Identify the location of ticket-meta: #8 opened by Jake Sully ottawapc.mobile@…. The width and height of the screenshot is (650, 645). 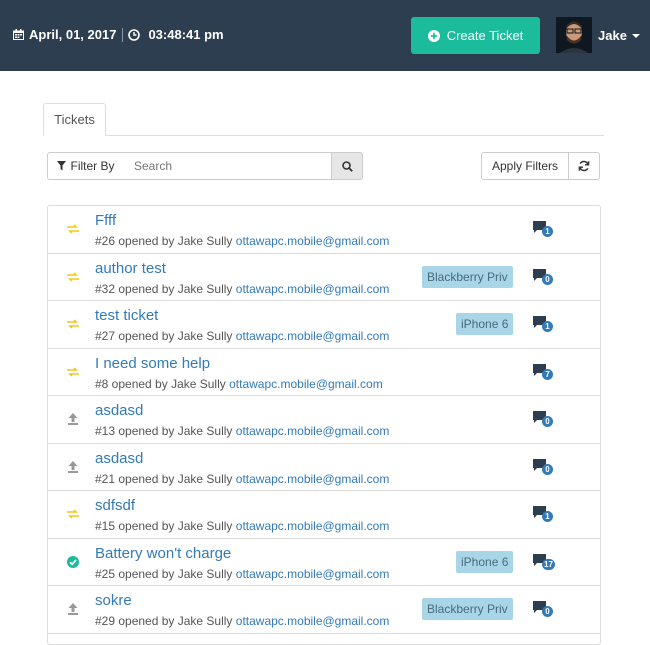
(239, 384).